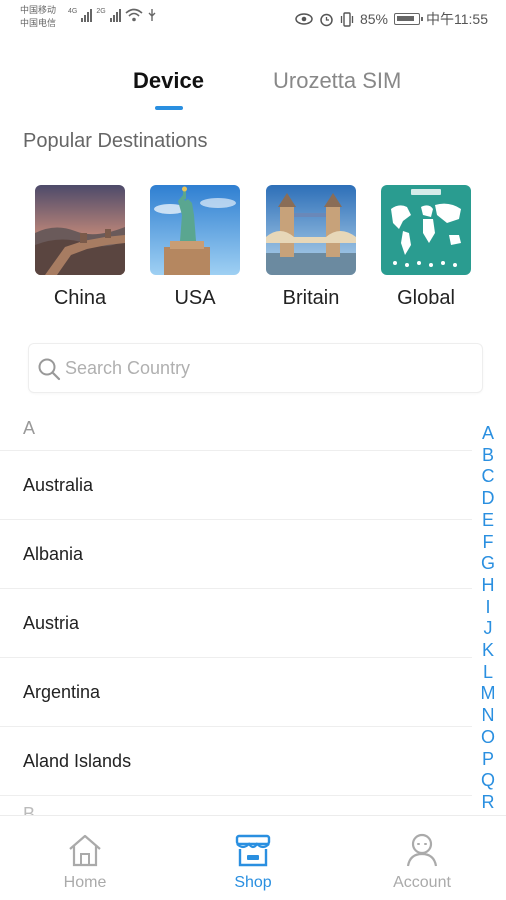 This screenshot has height=900, width=506. I want to click on search-box, so click(255, 368).